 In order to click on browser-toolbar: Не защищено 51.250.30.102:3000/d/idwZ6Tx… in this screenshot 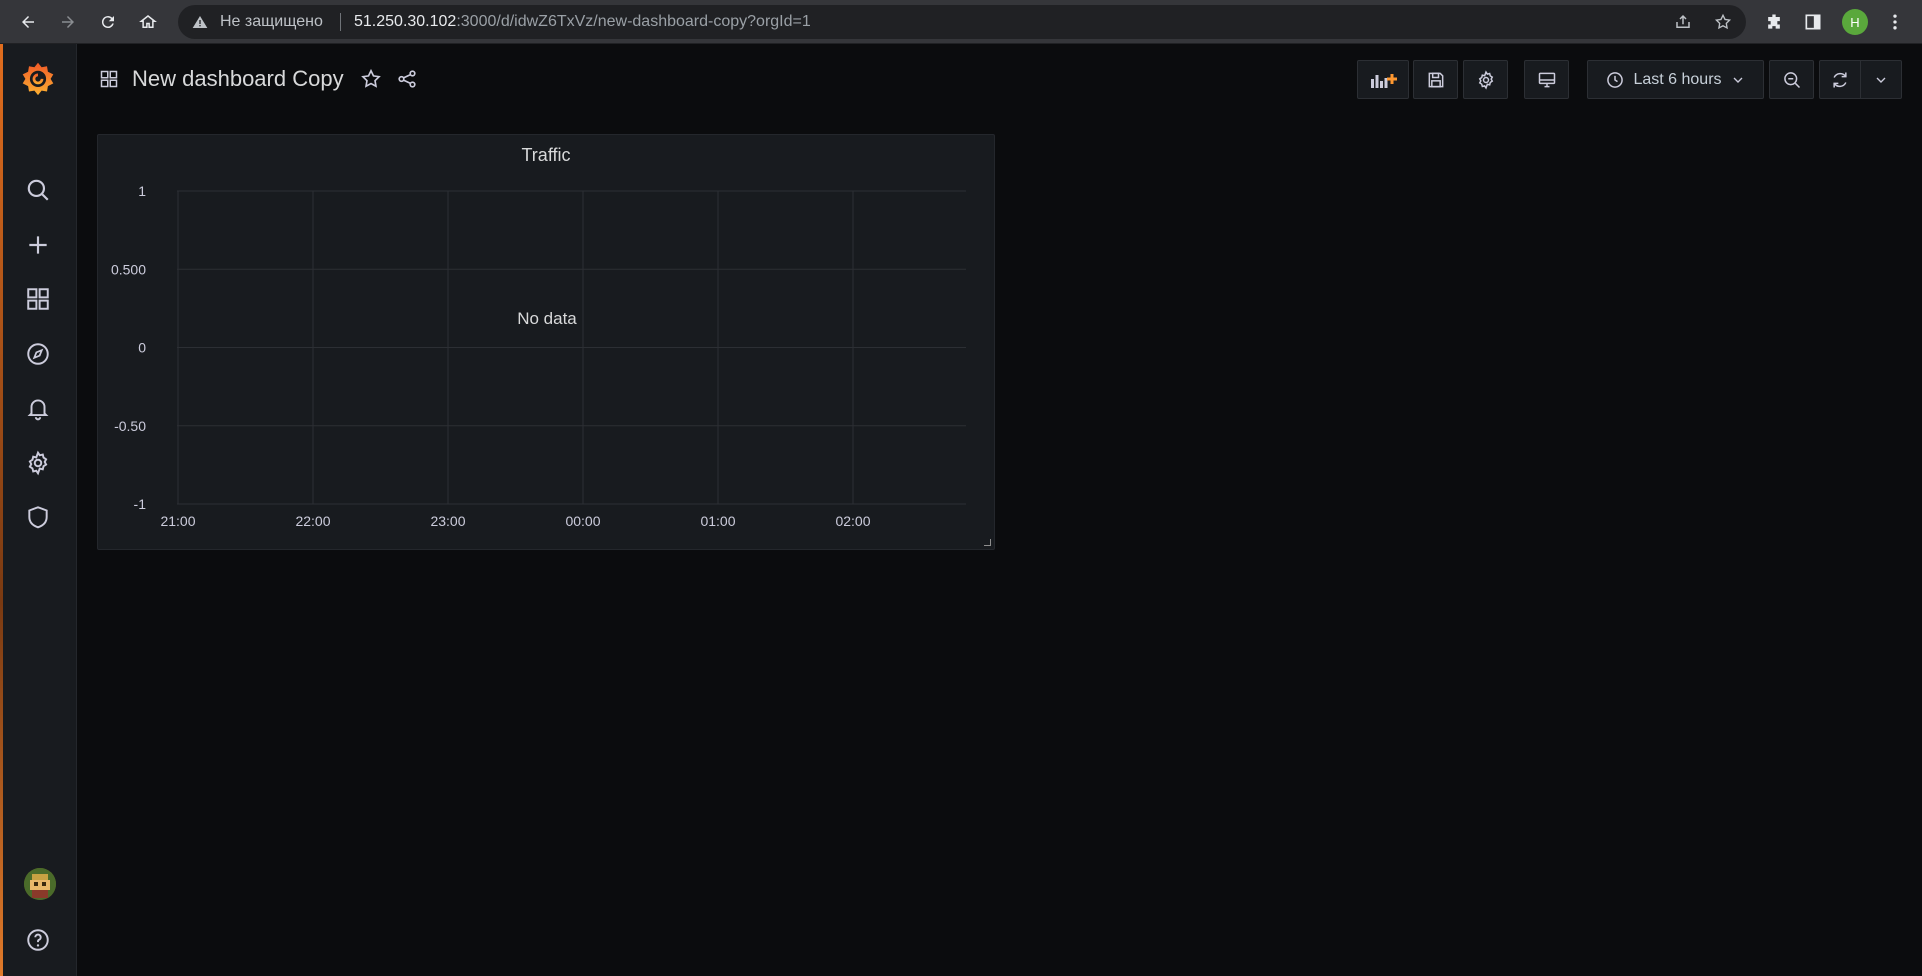, I will do `click(961, 22)`.